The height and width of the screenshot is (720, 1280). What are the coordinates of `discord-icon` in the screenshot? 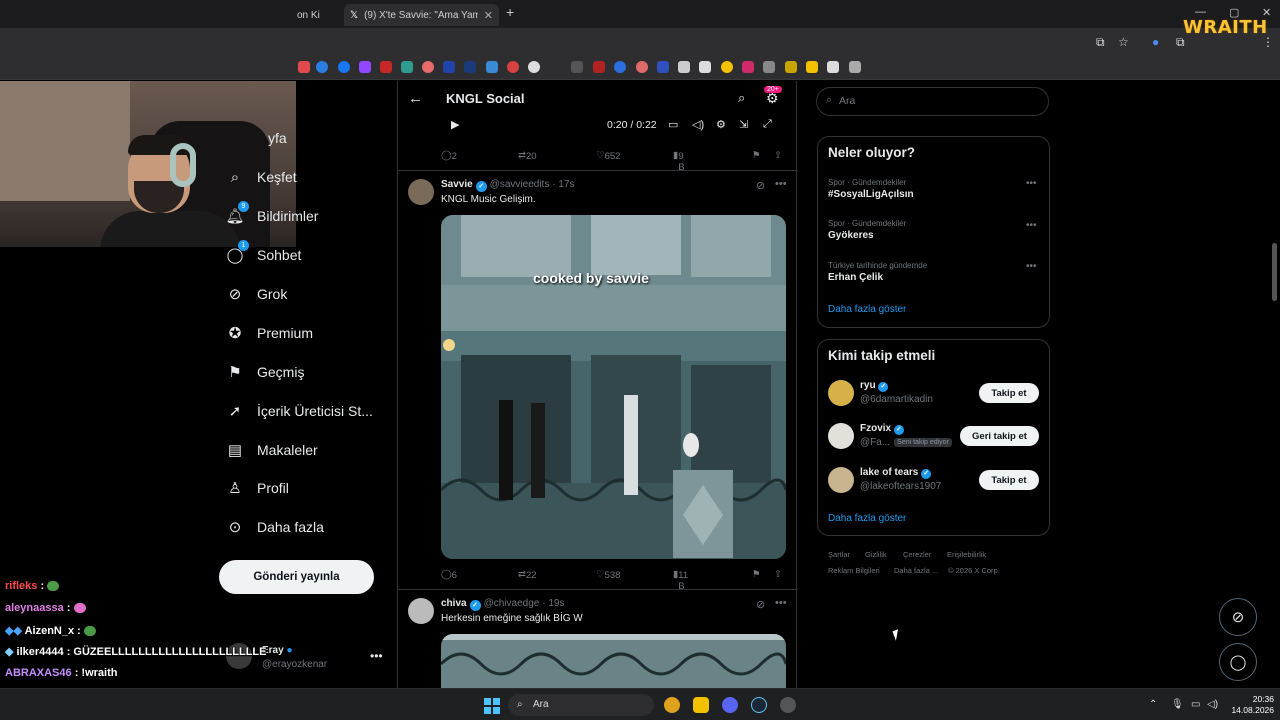 It's located at (730, 705).